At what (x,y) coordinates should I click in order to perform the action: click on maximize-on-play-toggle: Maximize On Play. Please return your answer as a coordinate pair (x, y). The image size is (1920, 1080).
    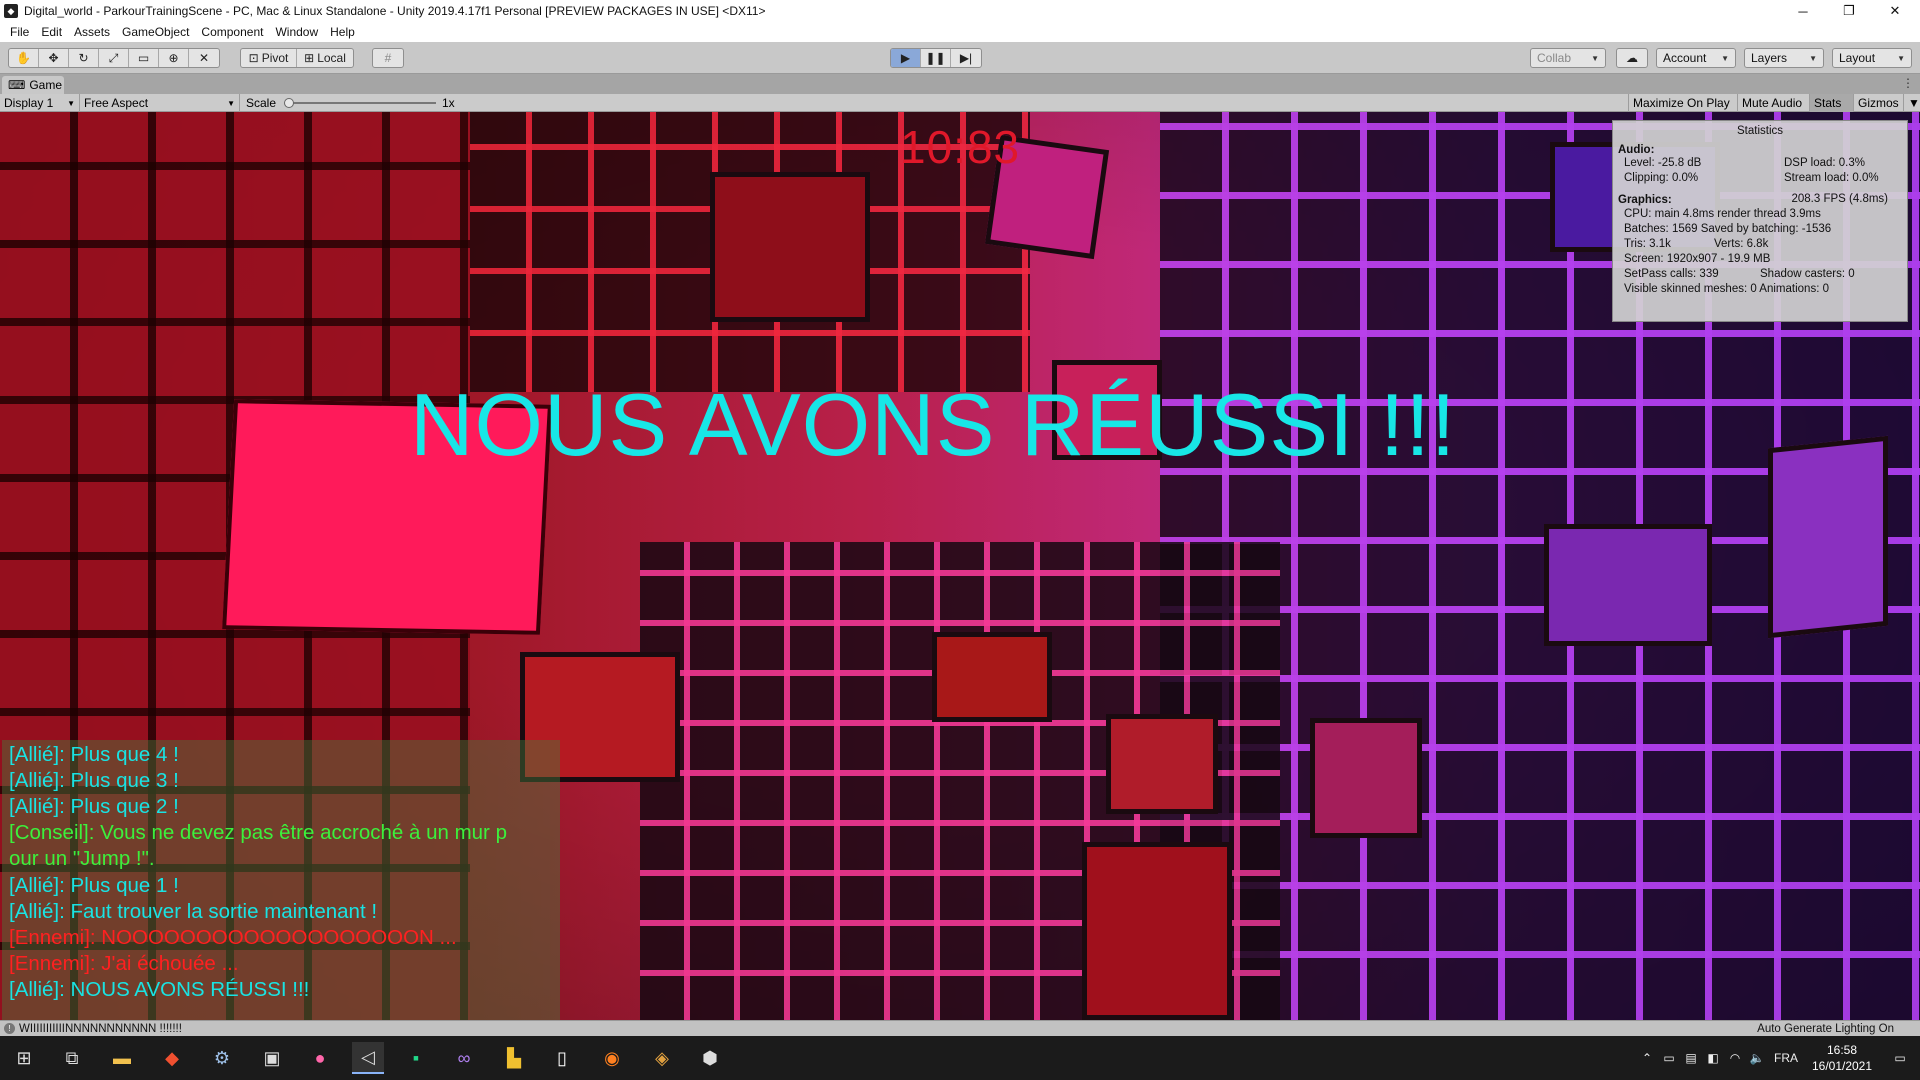
    Looking at the image, I should click on (1683, 103).